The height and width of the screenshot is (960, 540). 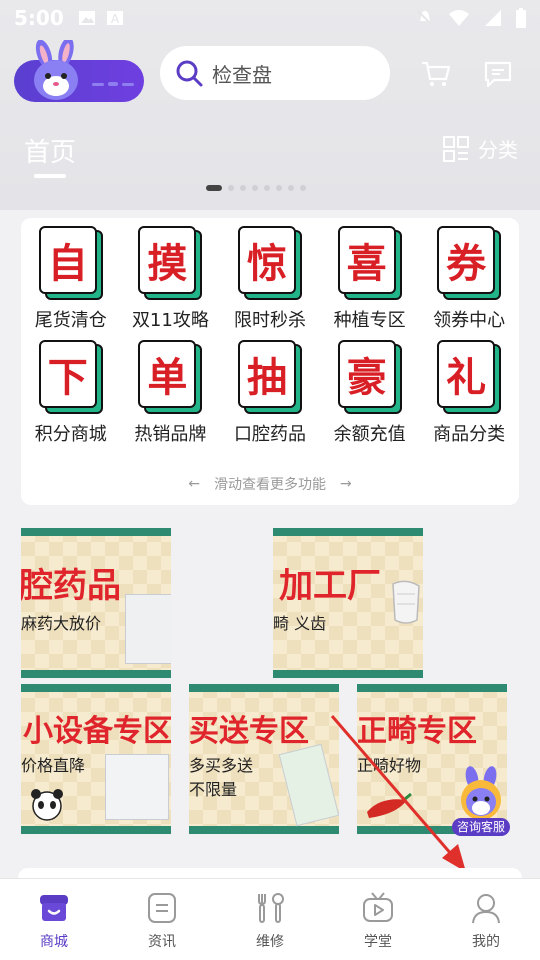 What do you see at coordinates (162, 942) in the screenshot?
I see `tab-label: 资讯` at bounding box center [162, 942].